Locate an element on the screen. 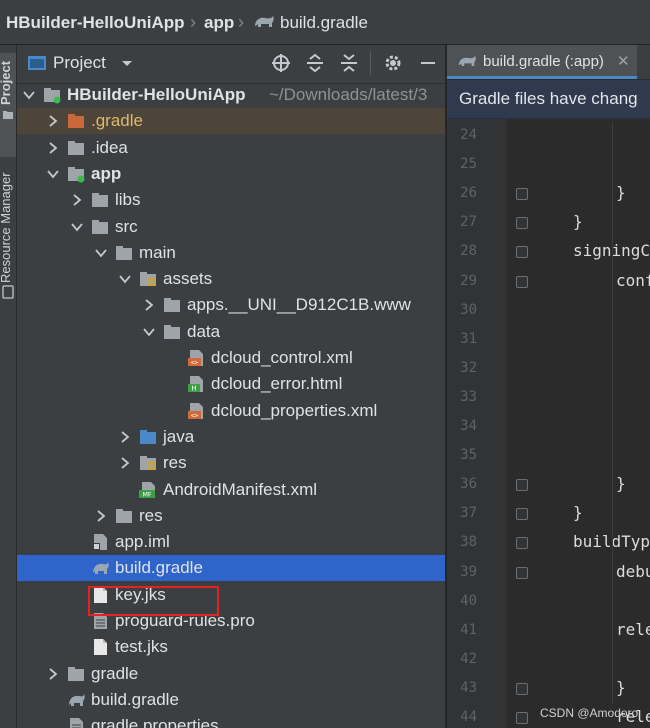  tab-build-gradle: build.gradle (:app) ✕ is located at coordinates (542, 62).